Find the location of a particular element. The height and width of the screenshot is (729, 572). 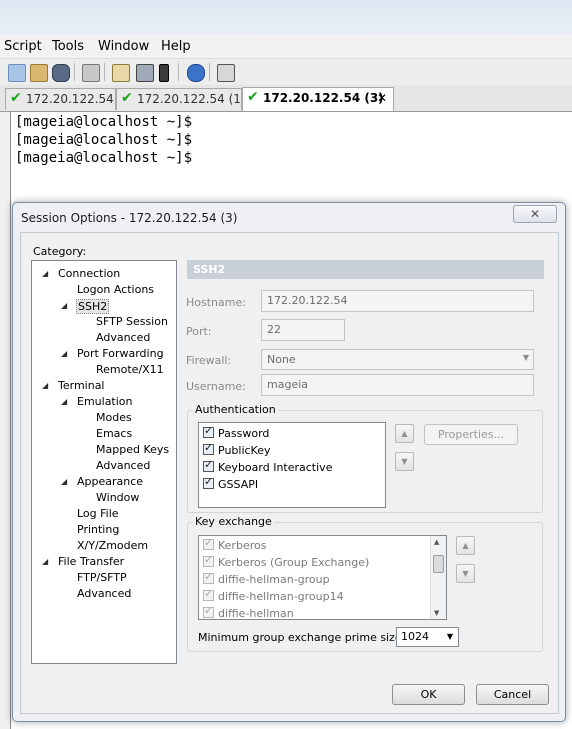

arrow-down-icon: ▼ is located at coordinates (404, 461).